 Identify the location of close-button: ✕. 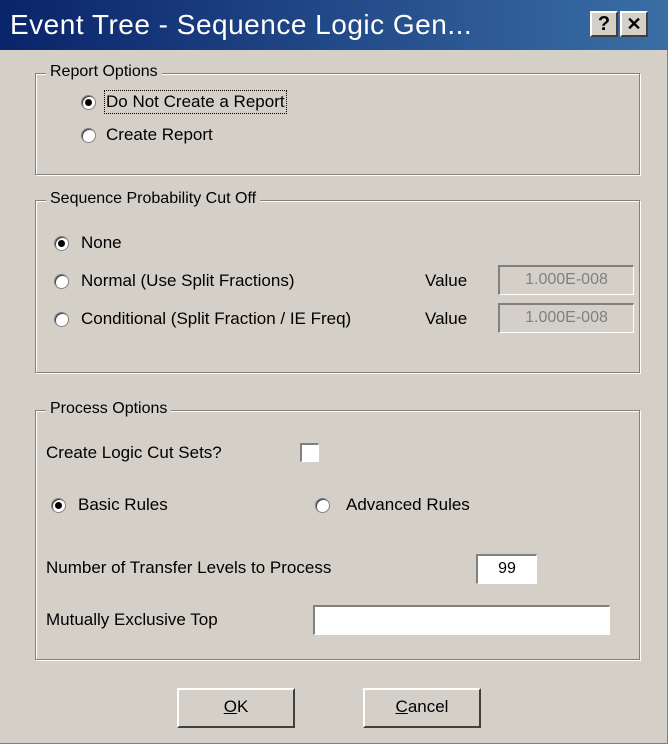
(634, 24).